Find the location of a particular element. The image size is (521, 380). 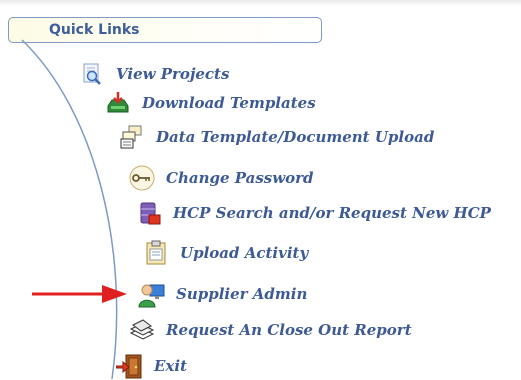

link-change-password: Change Password is located at coordinates (221, 178).